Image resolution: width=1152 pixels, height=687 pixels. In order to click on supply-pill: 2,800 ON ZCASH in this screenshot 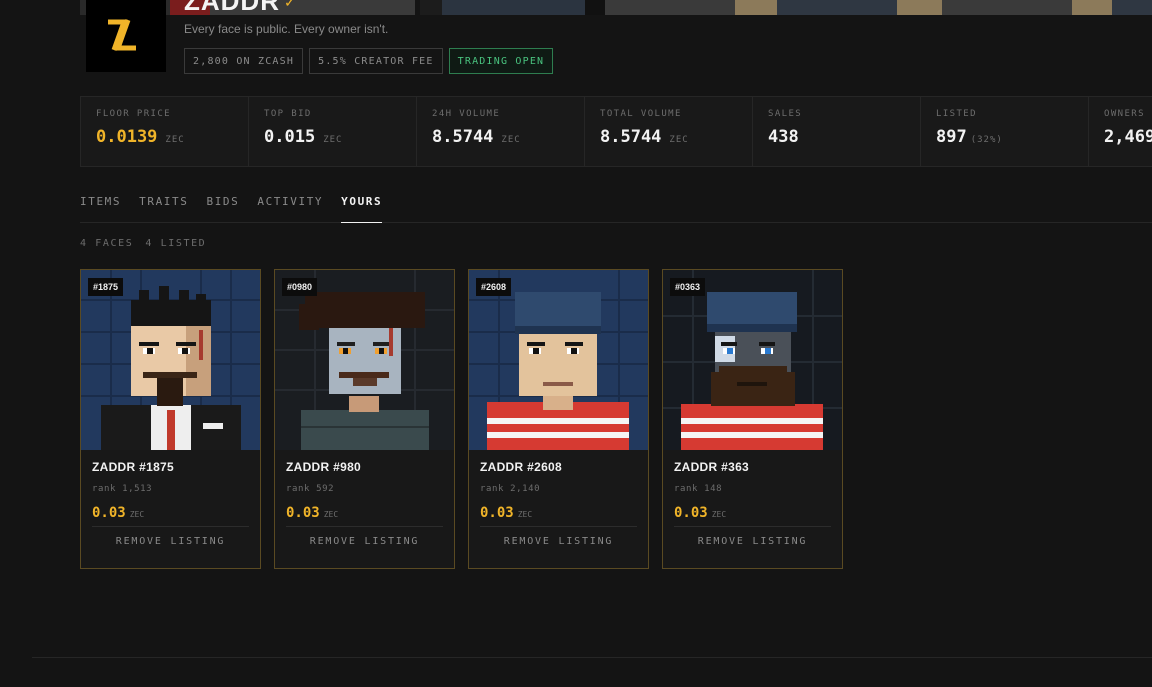, I will do `click(244, 61)`.